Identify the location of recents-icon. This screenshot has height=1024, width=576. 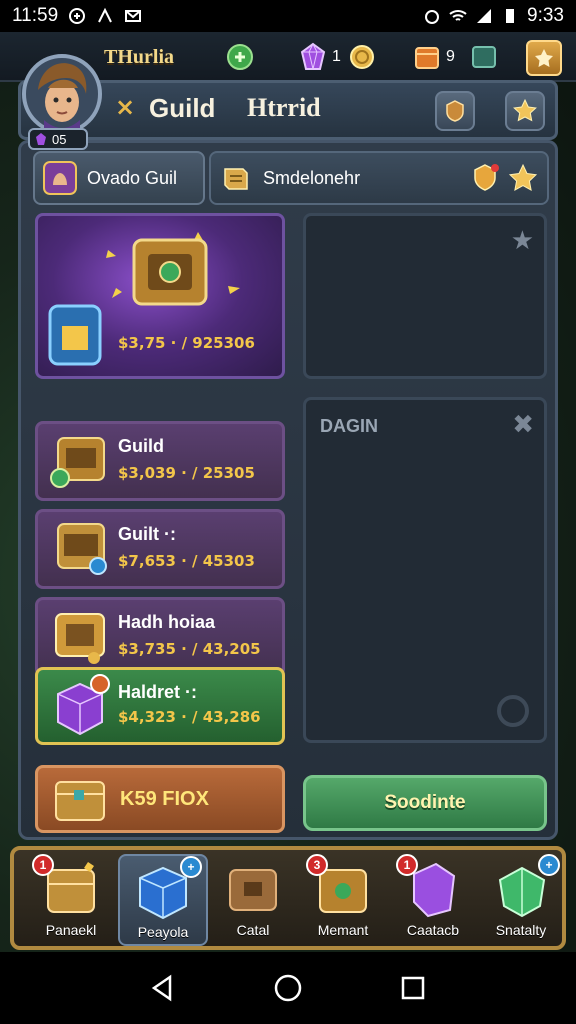
(413, 988).